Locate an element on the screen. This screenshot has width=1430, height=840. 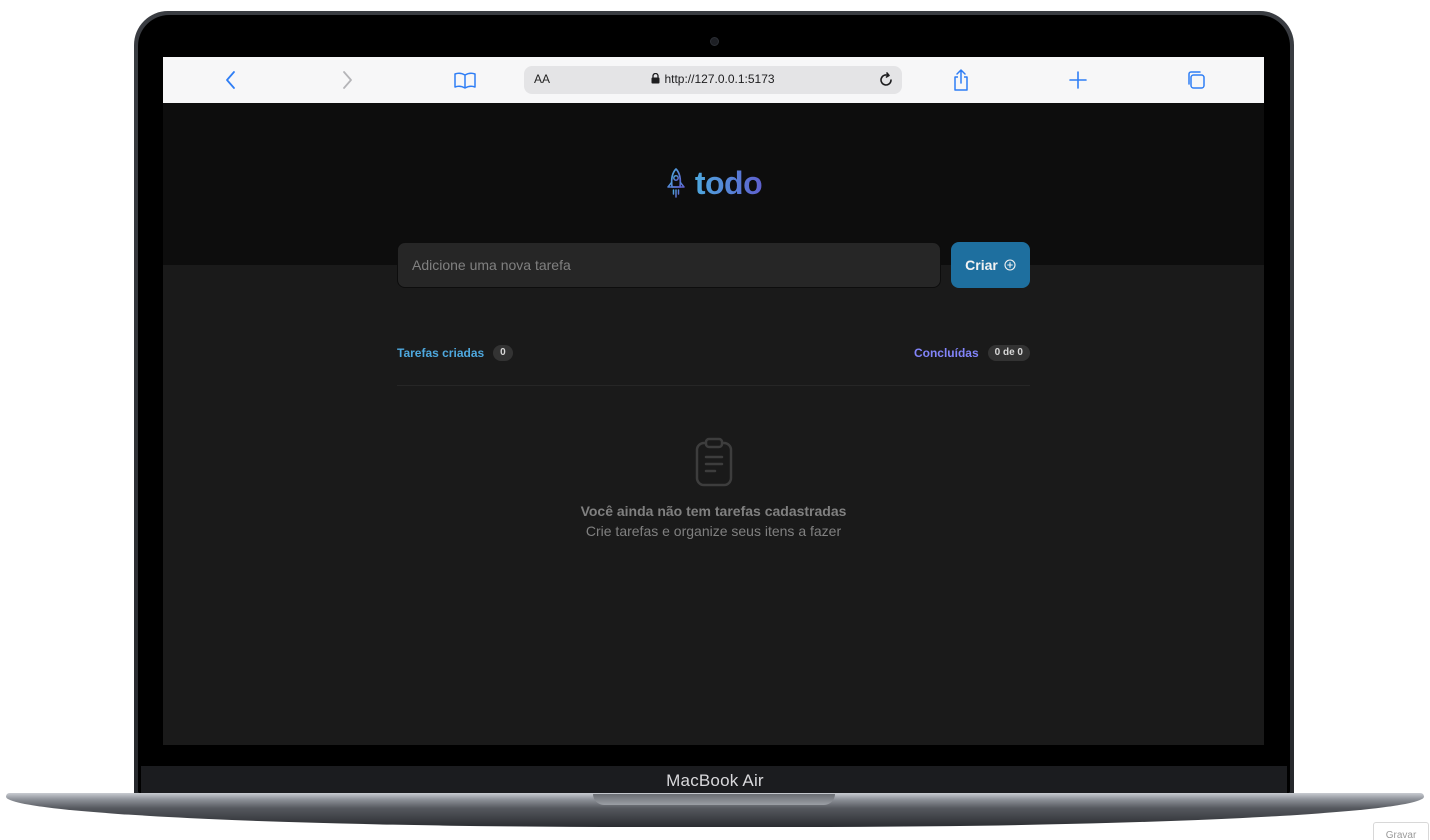
create-button: Criar is located at coordinates (990, 265).